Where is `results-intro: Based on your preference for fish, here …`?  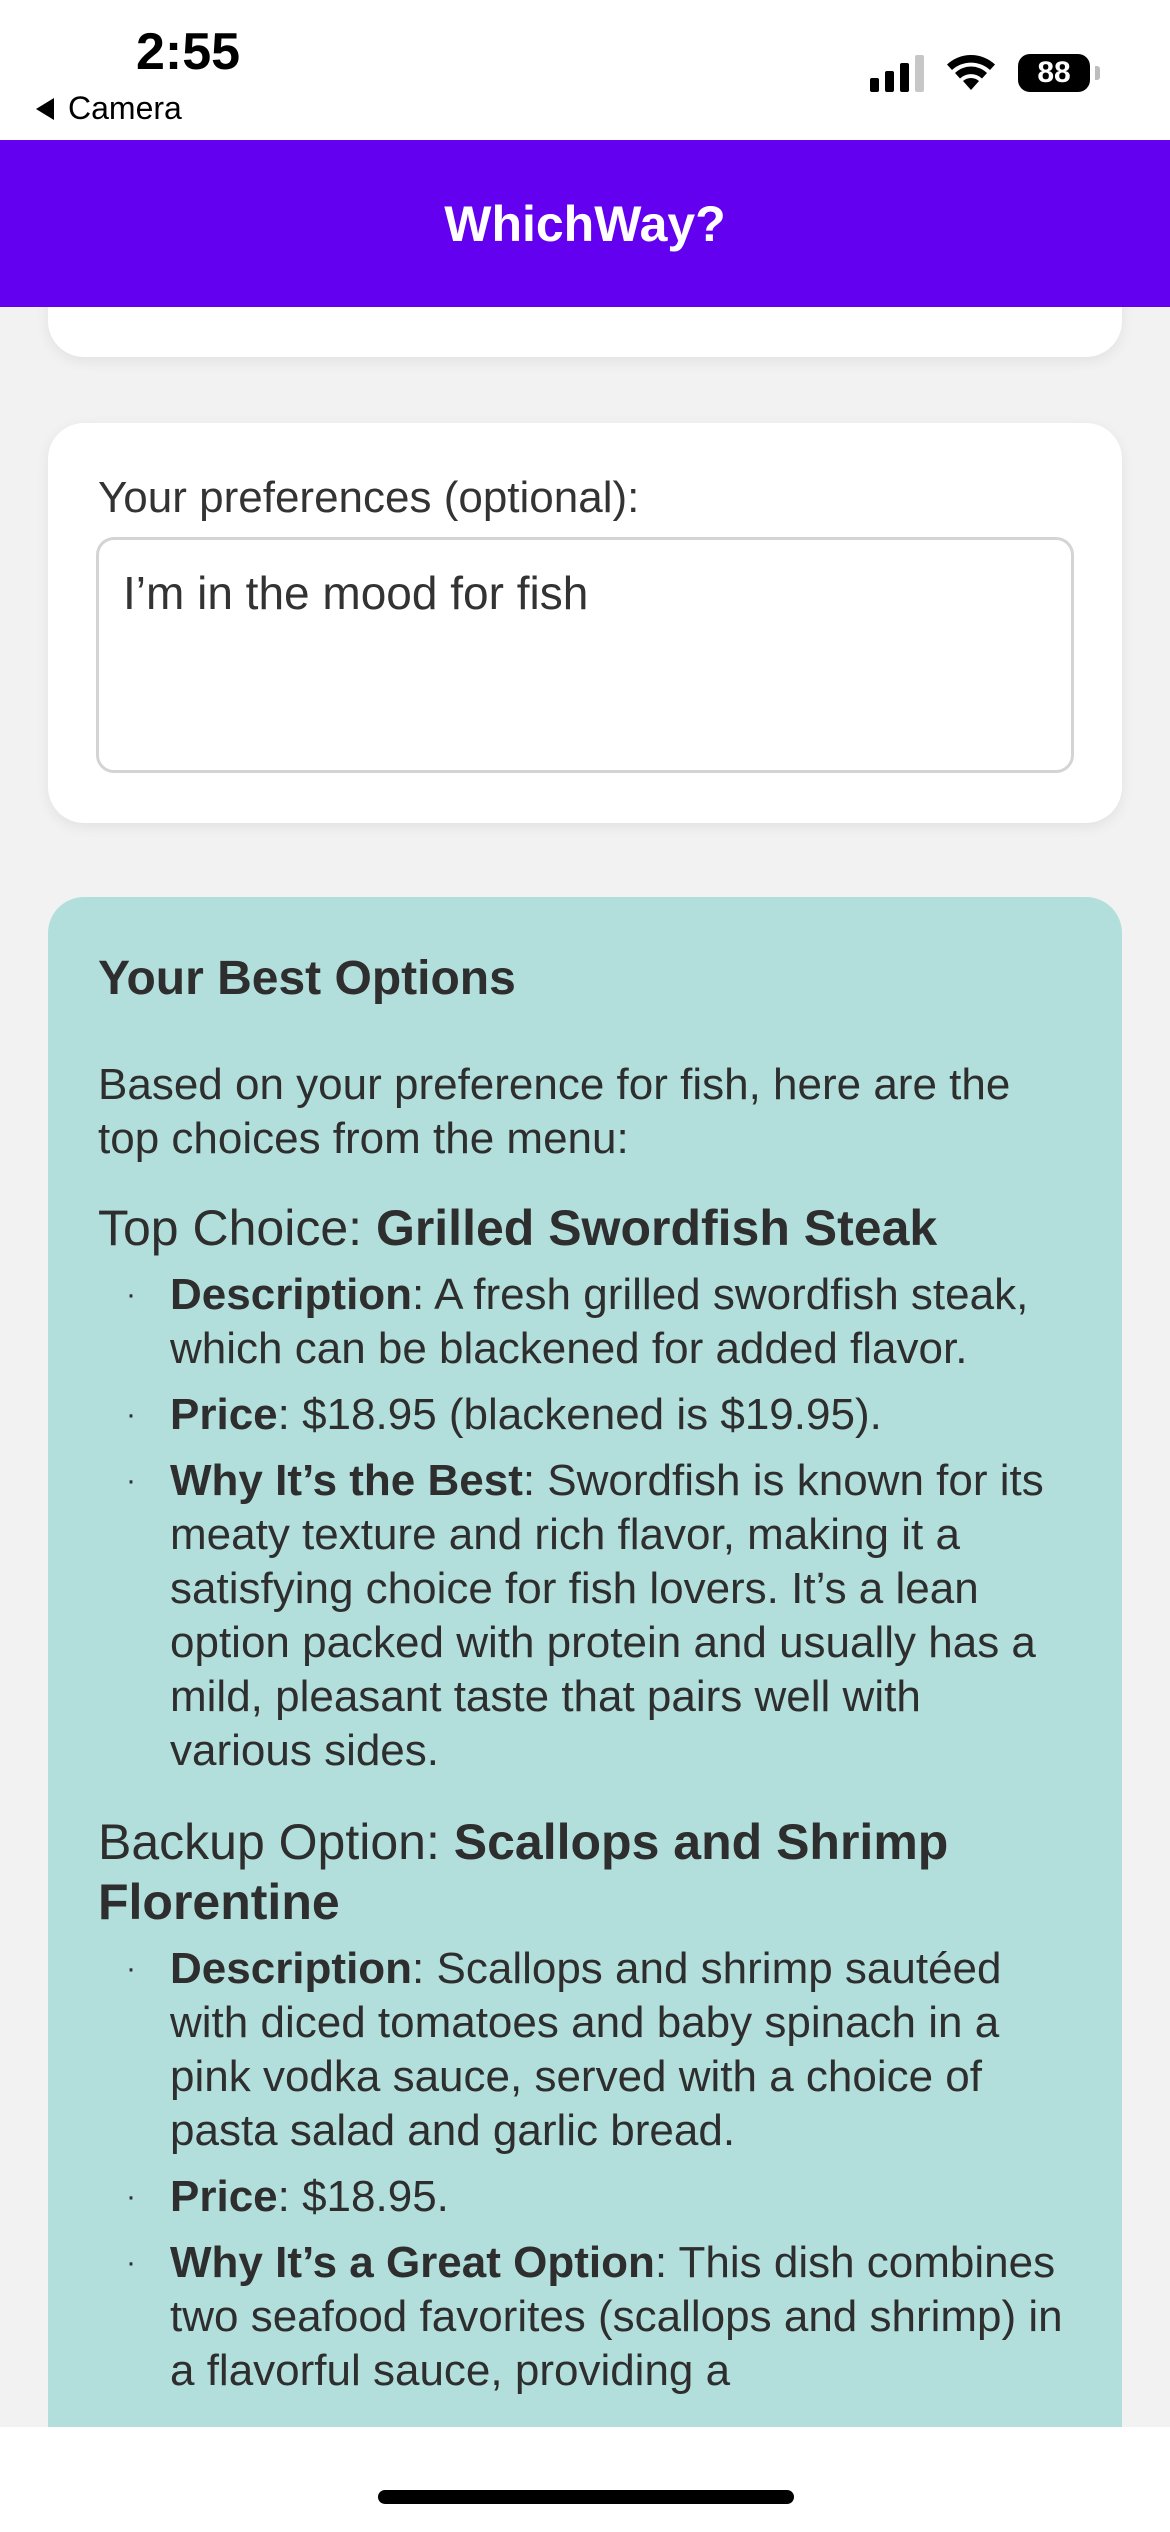
results-intro: Based on your preference for fish, here … is located at coordinates (554, 1111).